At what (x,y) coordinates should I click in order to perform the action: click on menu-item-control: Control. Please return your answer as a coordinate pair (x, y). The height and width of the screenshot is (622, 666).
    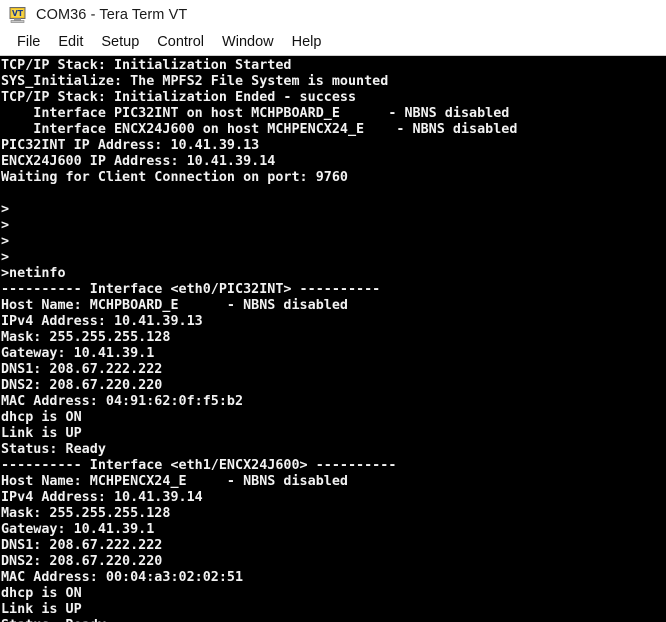
    Looking at the image, I should click on (180, 42).